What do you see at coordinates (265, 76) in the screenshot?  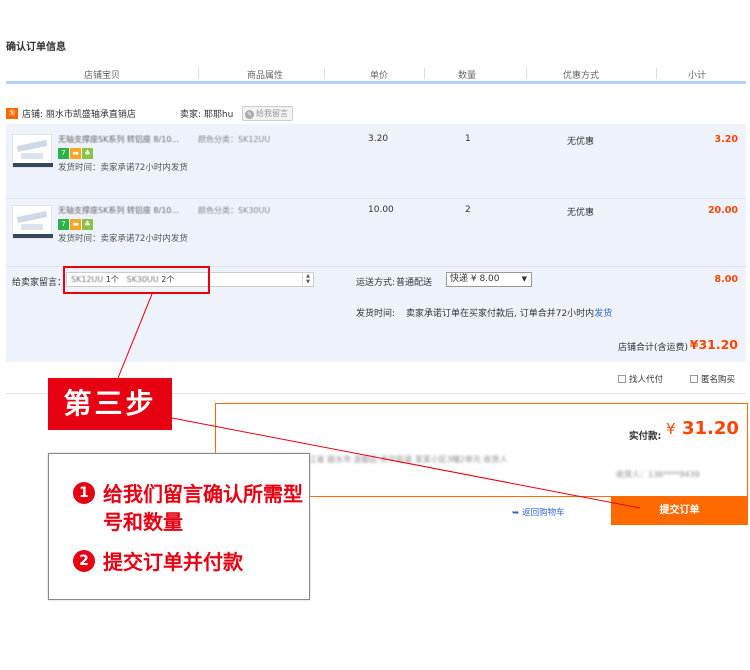 I see `column-header-attr: 商品属性` at bounding box center [265, 76].